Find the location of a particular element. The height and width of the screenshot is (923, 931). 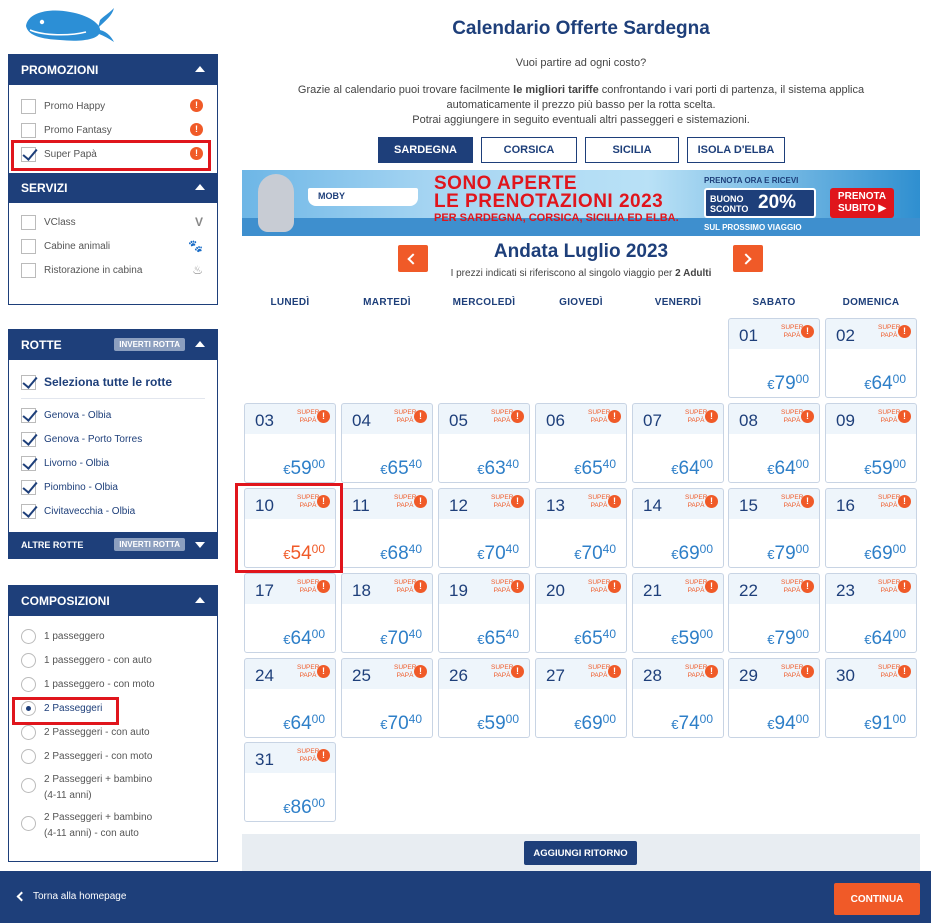

collapse-routes-icon is located at coordinates (200, 344).